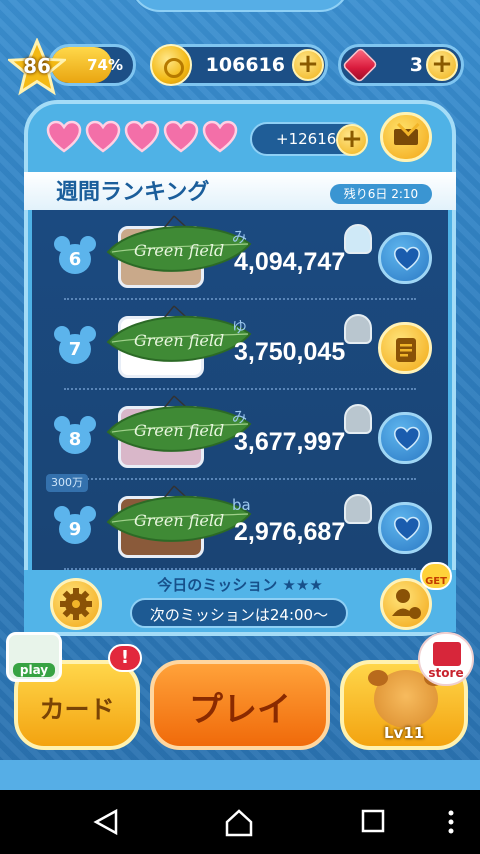  I want to click on person-icon, so click(406, 604).